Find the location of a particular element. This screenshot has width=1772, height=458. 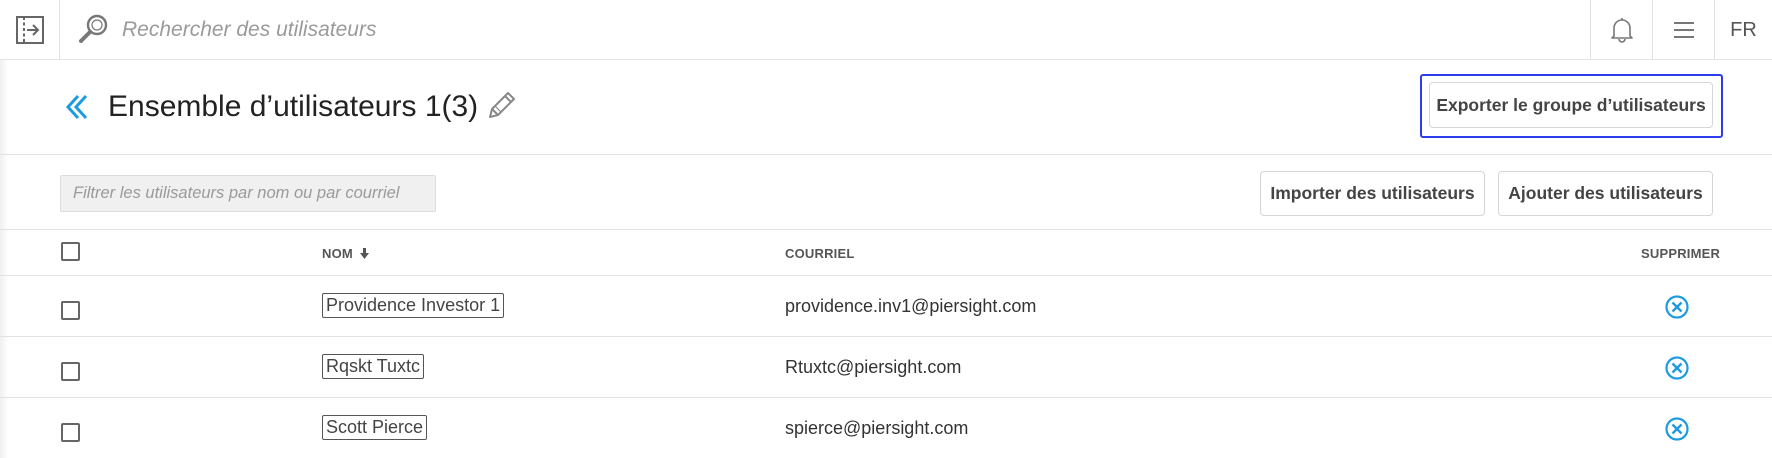

main-menu-button is located at coordinates (1683, 30).